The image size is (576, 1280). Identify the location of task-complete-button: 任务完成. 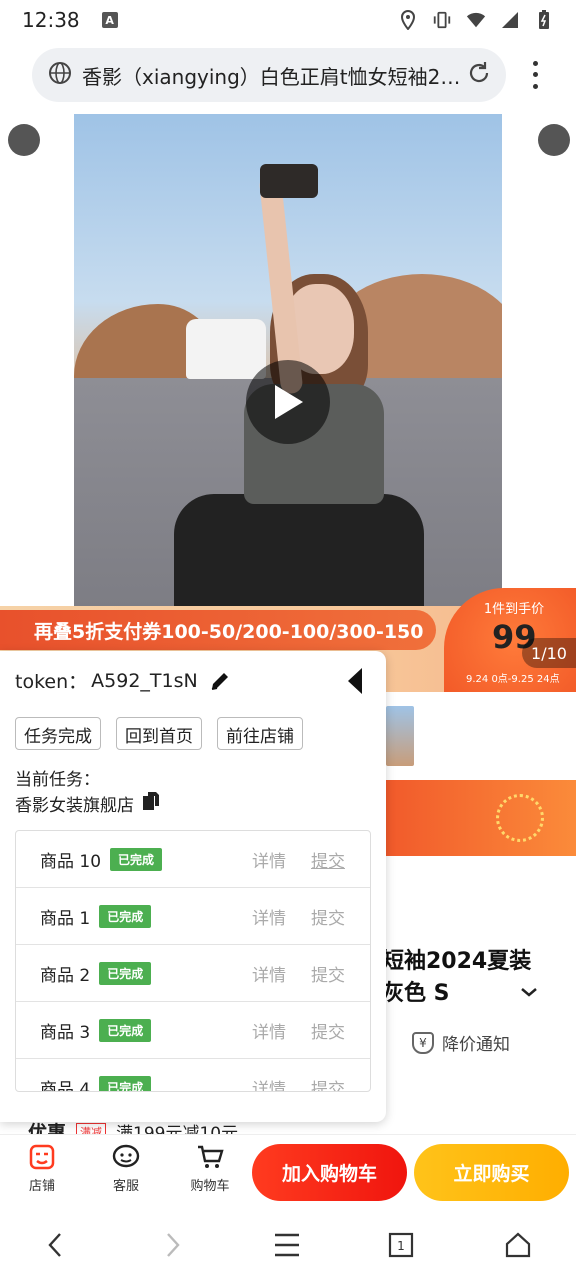
(58, 733).